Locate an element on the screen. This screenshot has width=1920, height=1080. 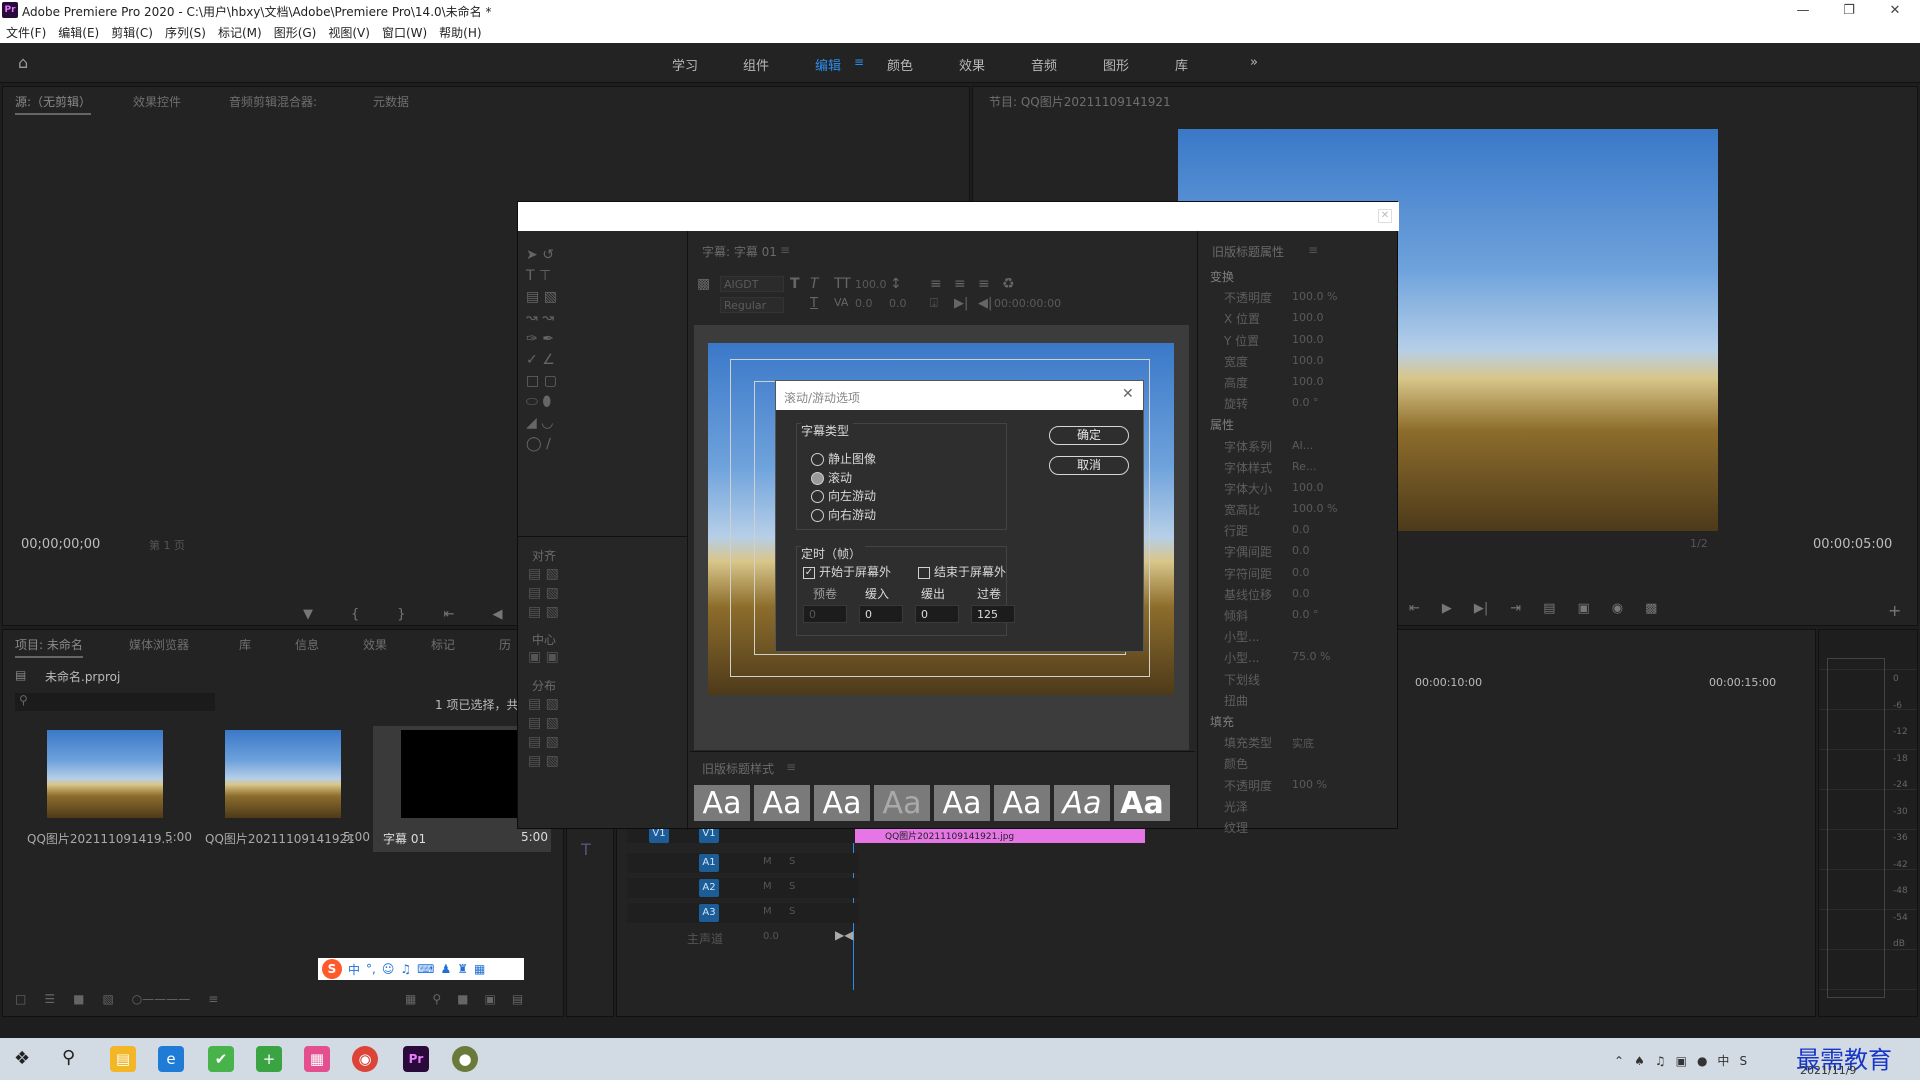
dialog-close-icon: ✕ is located at coordinates (1128, 394).